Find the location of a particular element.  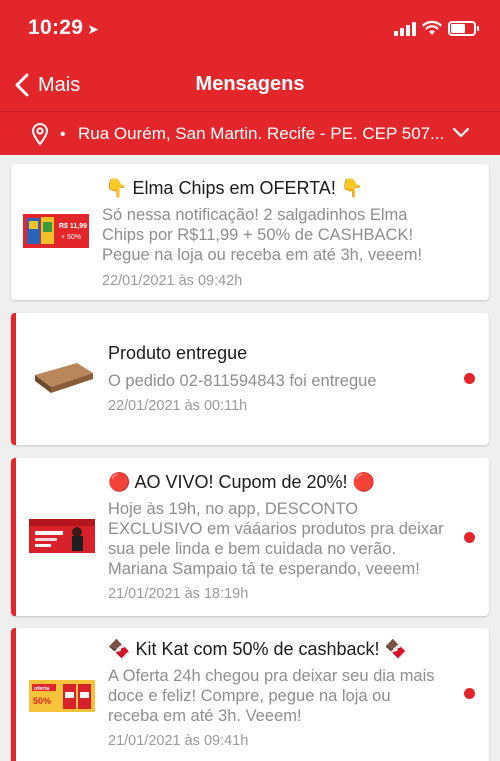

message-date: 21/01/2021 às 09:41h is located at coordinates (178, 741).